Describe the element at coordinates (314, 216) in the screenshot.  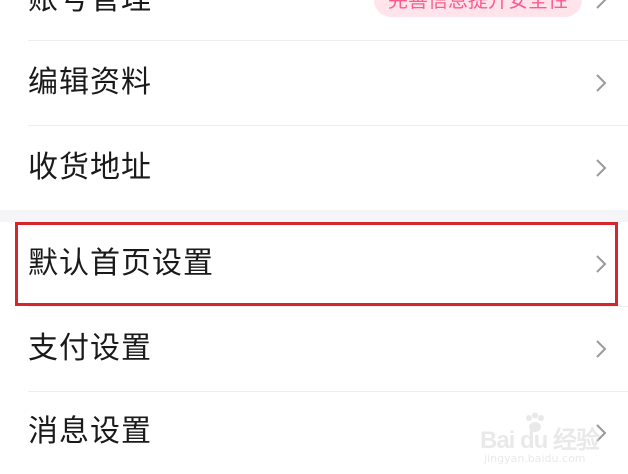
I see `section-gap` at that location.